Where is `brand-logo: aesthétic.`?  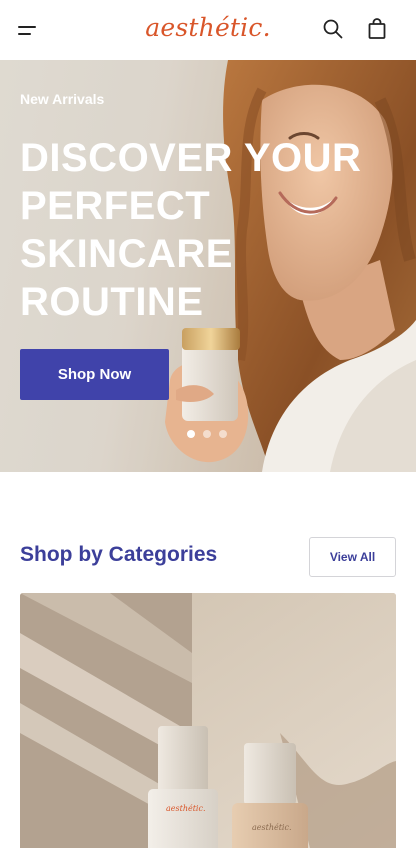 brand-logo: aesthétic. is located at coordinates (208, 27).